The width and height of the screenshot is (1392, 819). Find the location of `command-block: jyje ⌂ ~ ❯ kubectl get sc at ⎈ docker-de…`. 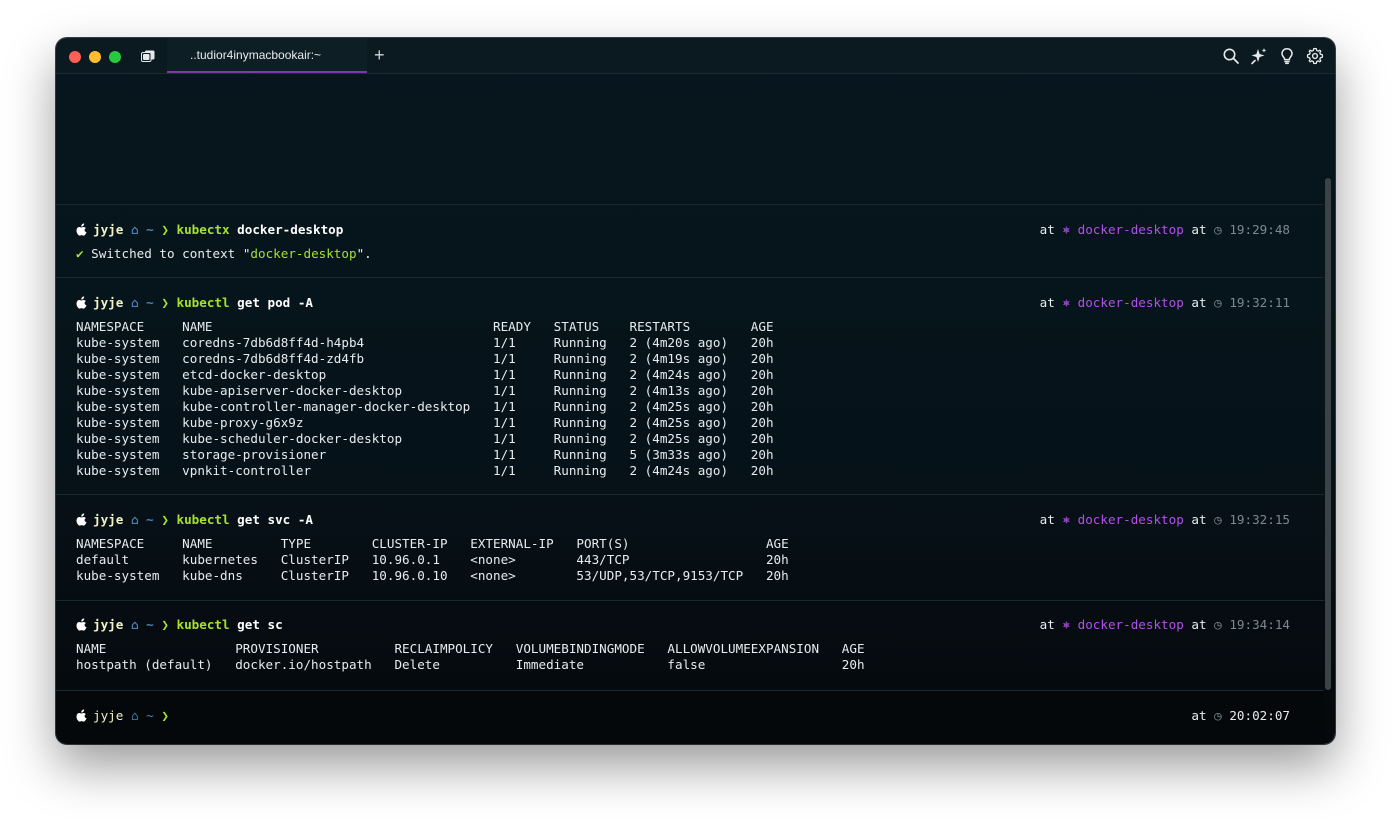

command-block: jyje ⌂ ~ ❯ kubectl get sc at ⎈ docker-de… is located at coordinates (690, 645).